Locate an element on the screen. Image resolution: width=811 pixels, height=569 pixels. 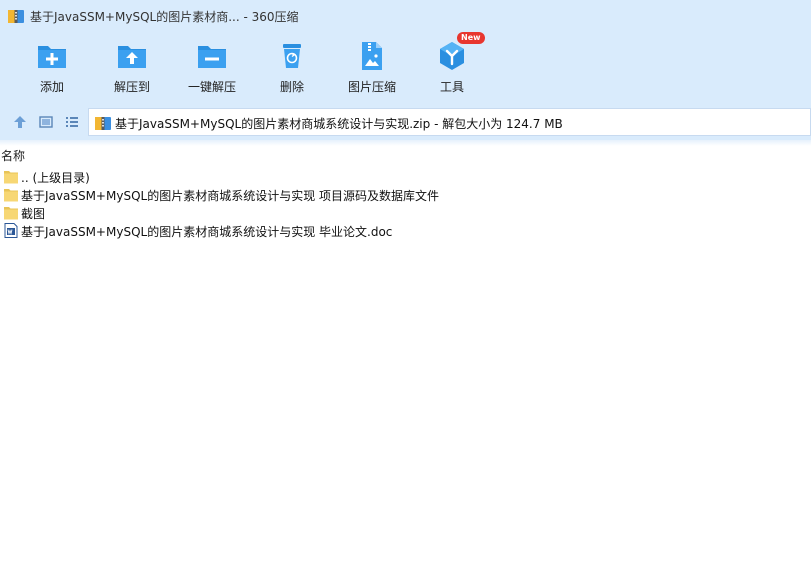
toolbar: 添加 解压到 一键解压 删除 图片压缩 New 工具 is located at coordinates (405, 68).